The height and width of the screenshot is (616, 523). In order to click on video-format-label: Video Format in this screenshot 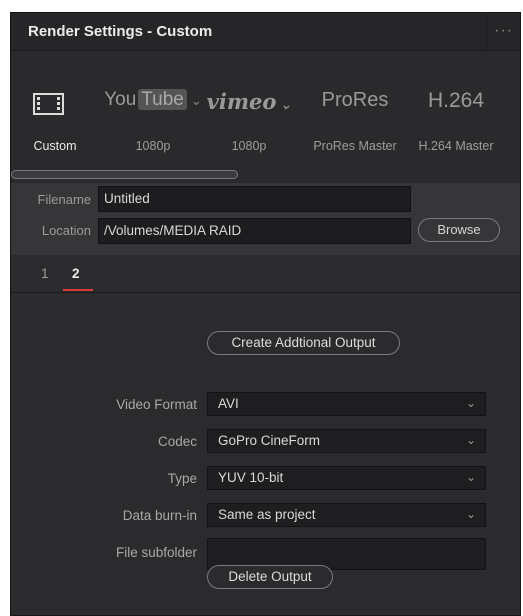, I will do `click(156, 404)`.